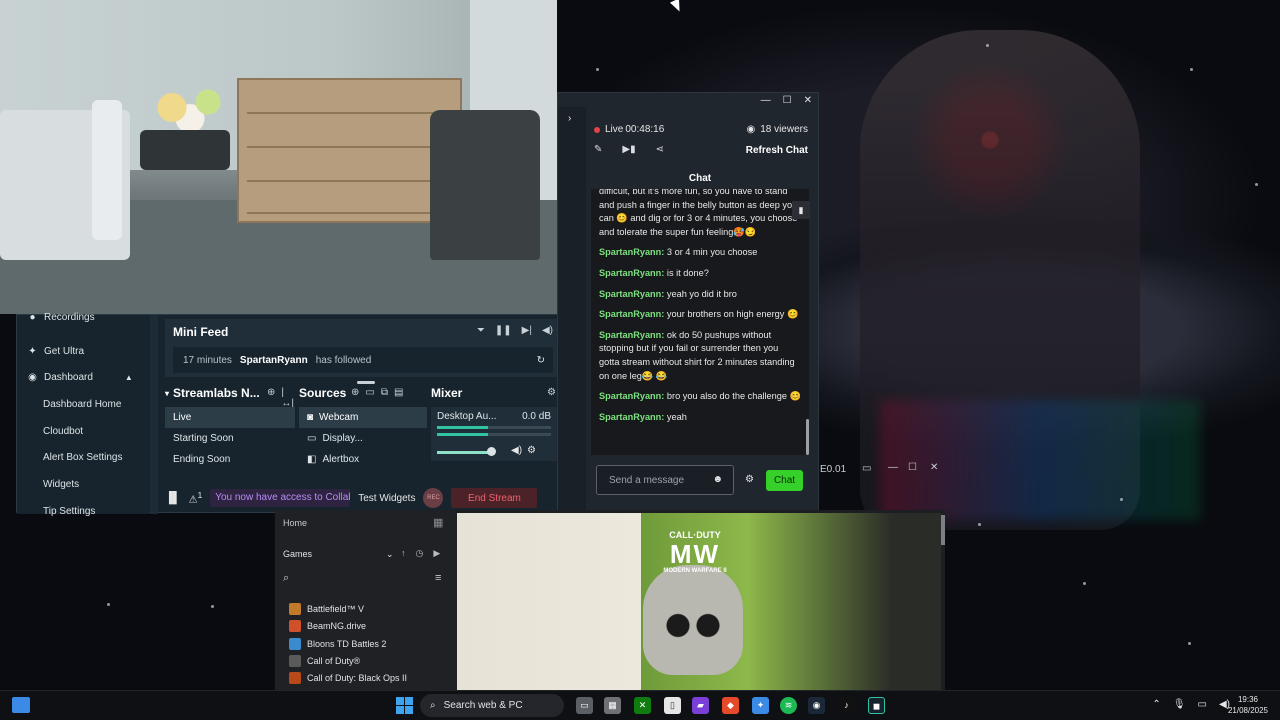  I want to click on chevron-down-icon: ▾, so click(167, 393).